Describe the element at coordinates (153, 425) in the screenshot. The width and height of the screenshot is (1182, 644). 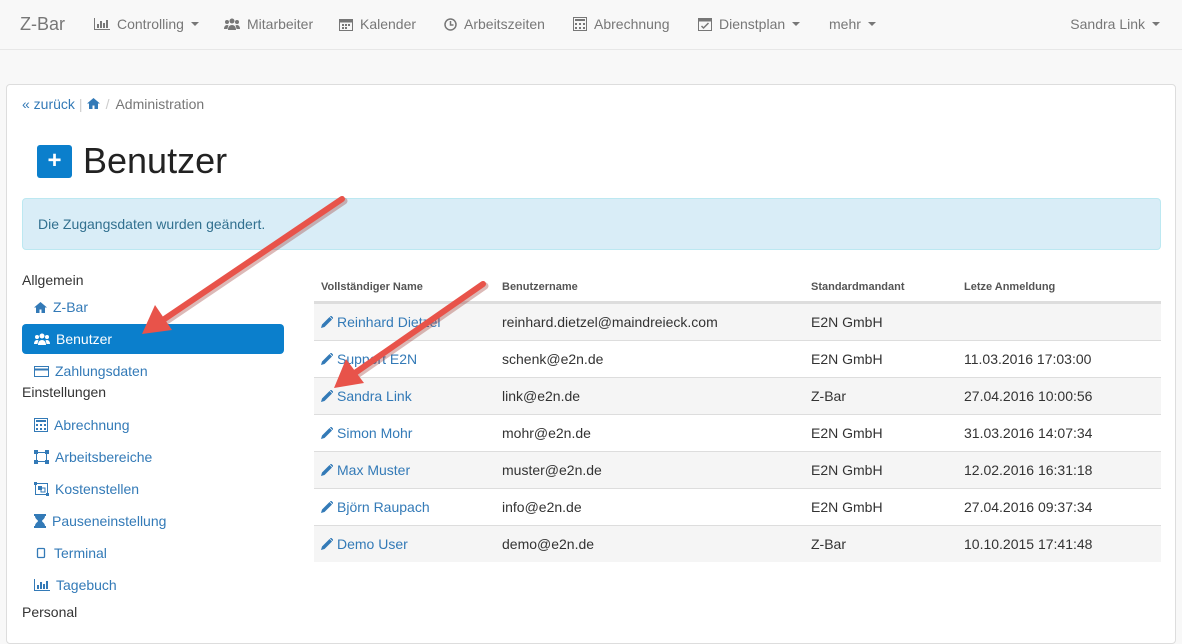
I see `sidebar-item-abrechnung: Abrechnung` at that location.